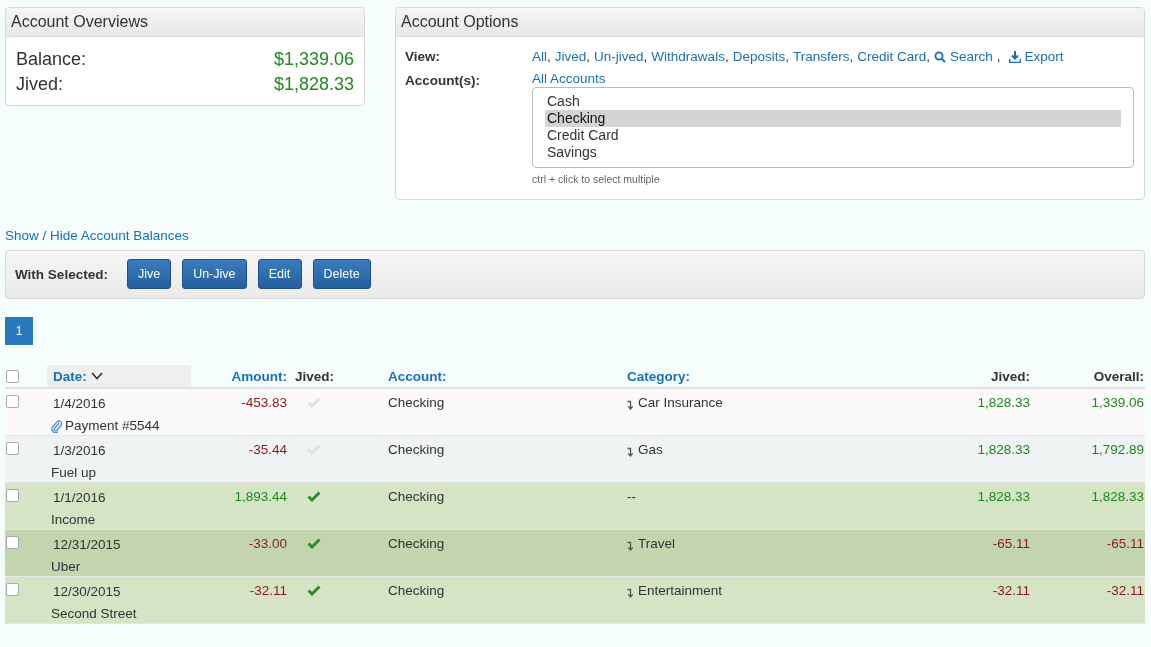 The image size is (1151, 647). What do you see at coordinates (97, 235) in the screenshot?
I see `toggle-balances-link: Show / Hide Account Balances` at bounding box center [97, 235].